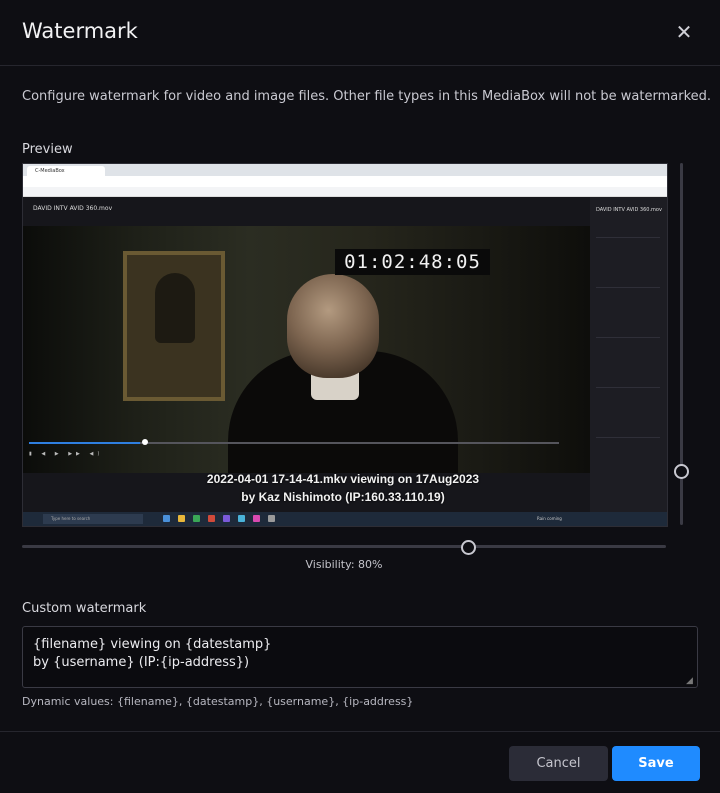 The height and width of the screenshot is (793, 720). I want to click on save-button: Save, so click(656, 763).